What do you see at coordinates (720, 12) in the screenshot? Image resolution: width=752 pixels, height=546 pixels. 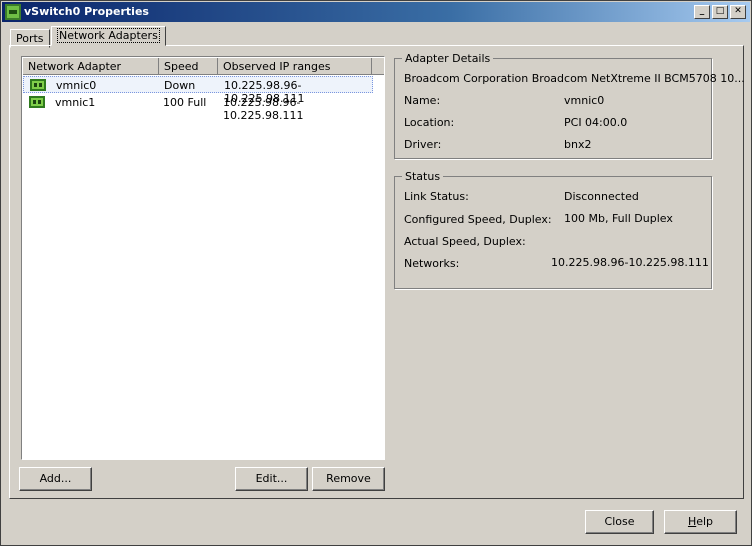 I see `maximize-button: □` at bounding box center [720, 12].